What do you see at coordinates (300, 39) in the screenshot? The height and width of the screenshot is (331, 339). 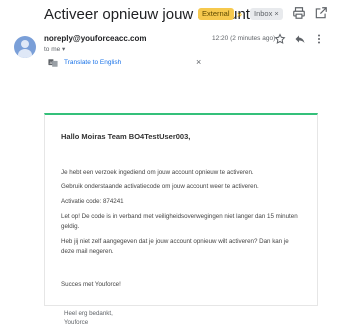 I see `reply-icon` at bounding box center [300, 39].